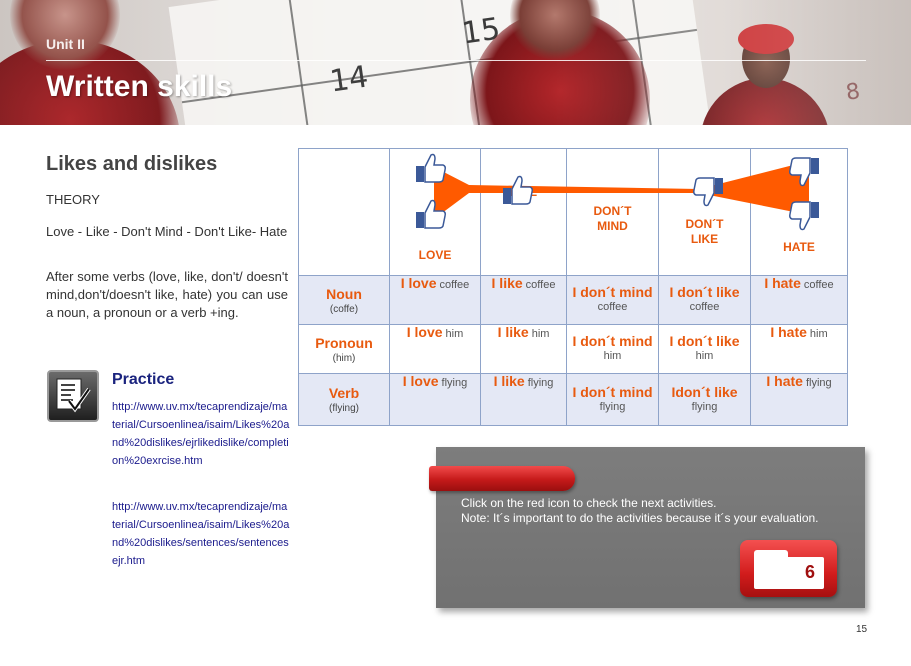 The height and width of the screenshot is (666, 911). What do you see at coordinates (344, 309) in the screenshot?
I see `row-sublabel: (coffe)` at bounding box center [344, 309].